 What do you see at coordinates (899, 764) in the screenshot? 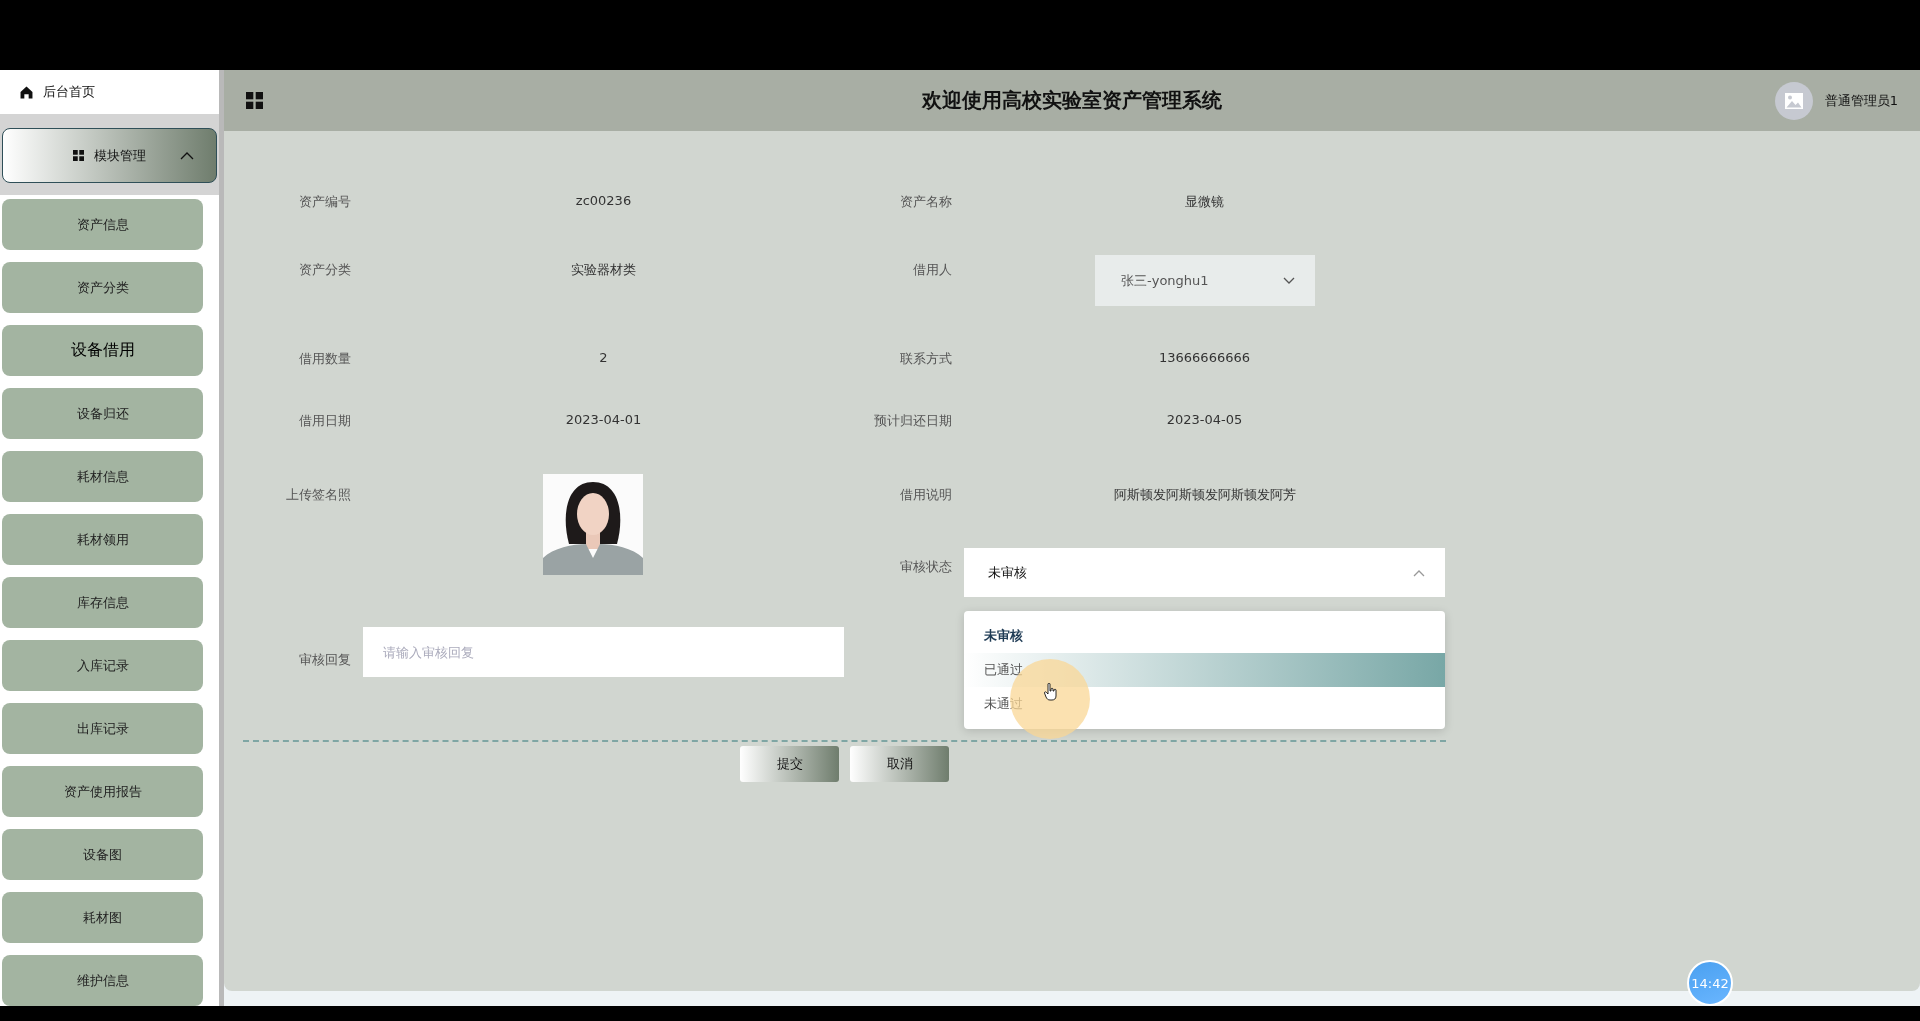
I see `cancel-button: 取消` at bounding box center [899, 764].